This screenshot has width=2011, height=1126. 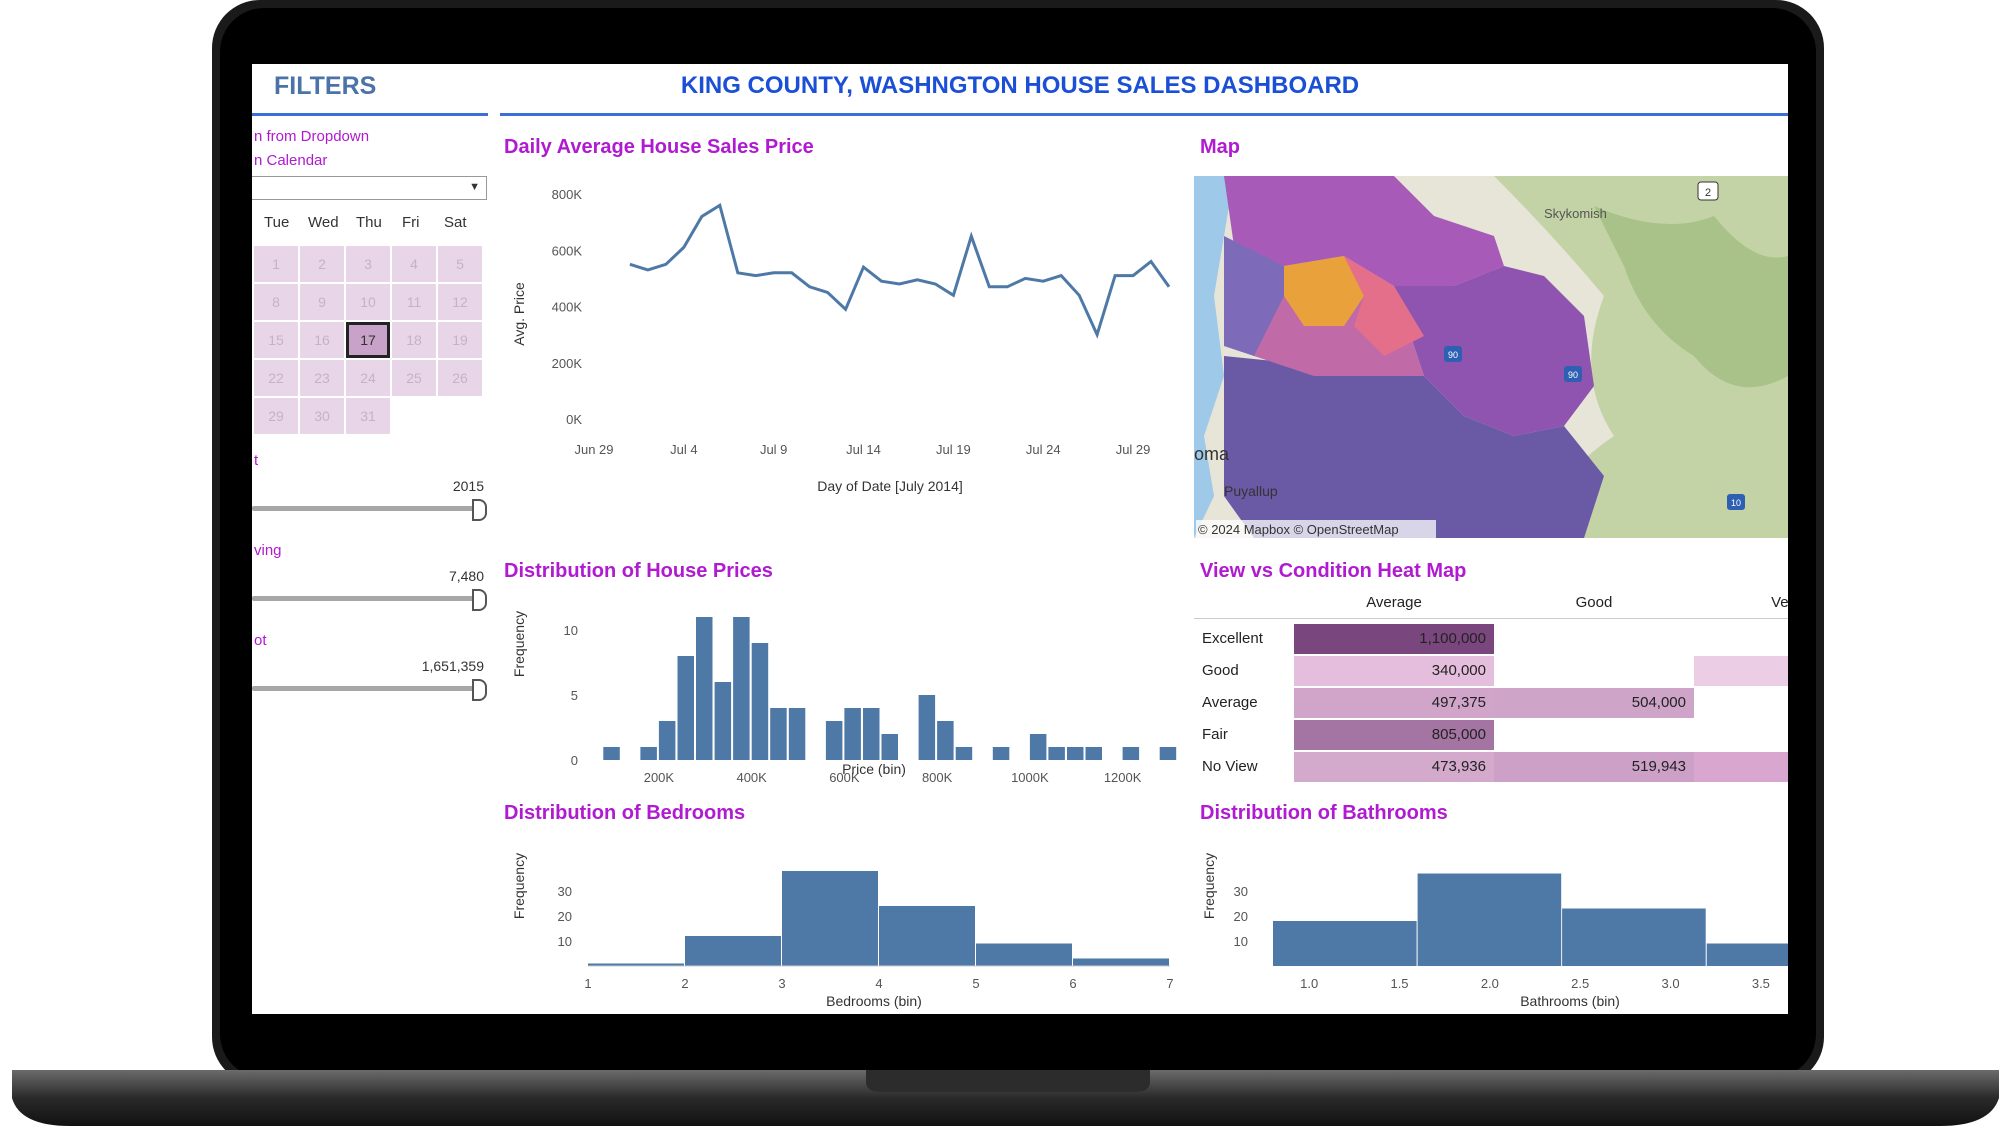 I want to click on calendar-day: 22, so click(x=276, y=378).